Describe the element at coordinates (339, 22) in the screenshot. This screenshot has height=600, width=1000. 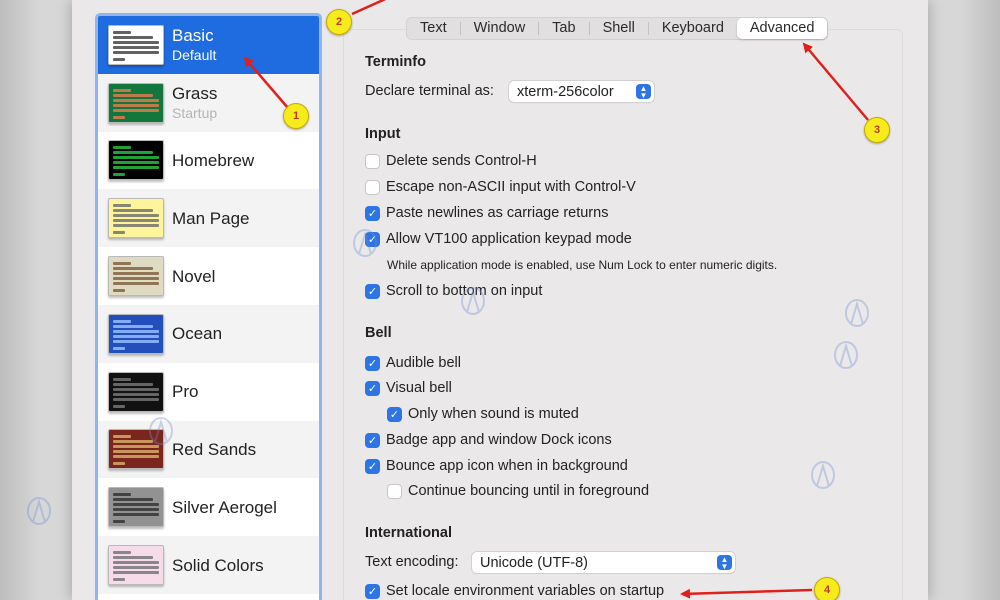
I see `annotation-badge-2: 2` at that location.